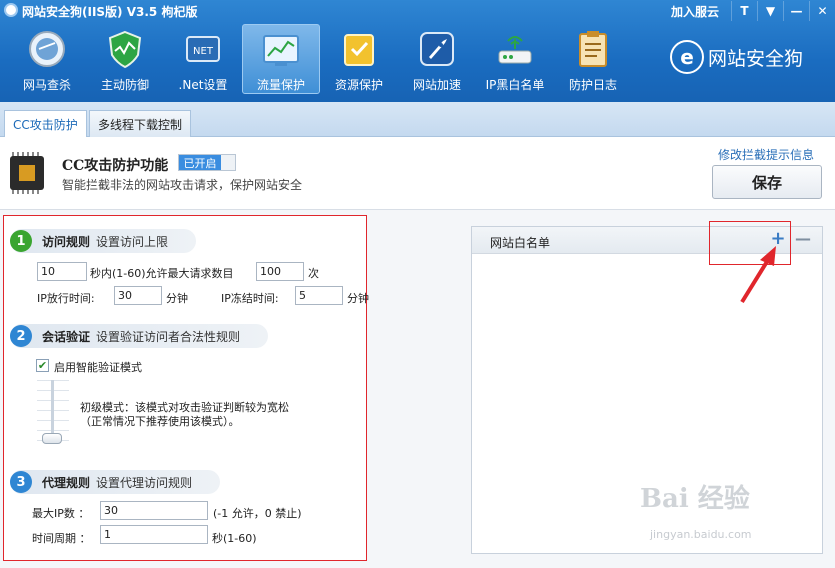 The width and height of the screenshot is (835, 568). What do you see at coordinates (417, 120) in the screenshot?
I see `sub-tabs: CC攻击防护 多线程下载控制` at bounding box center [417, 120].